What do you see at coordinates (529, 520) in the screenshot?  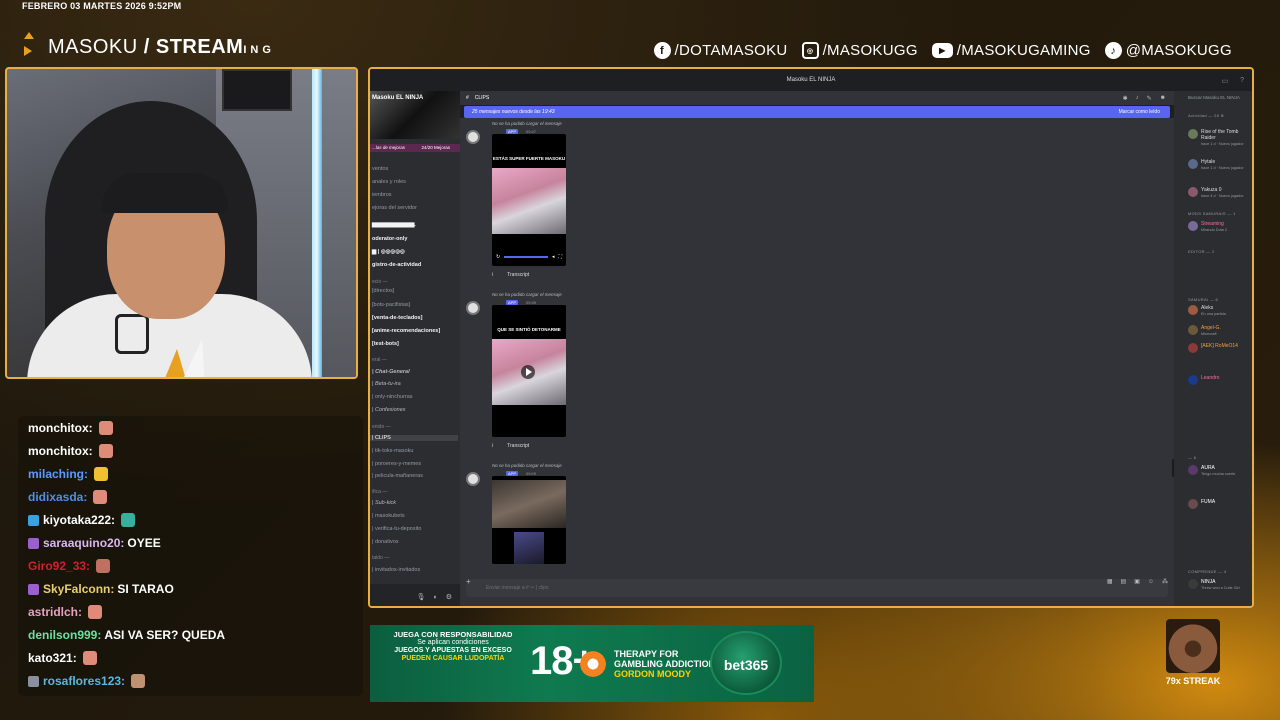 I see `video-embed` at bounding box center [529, 520].